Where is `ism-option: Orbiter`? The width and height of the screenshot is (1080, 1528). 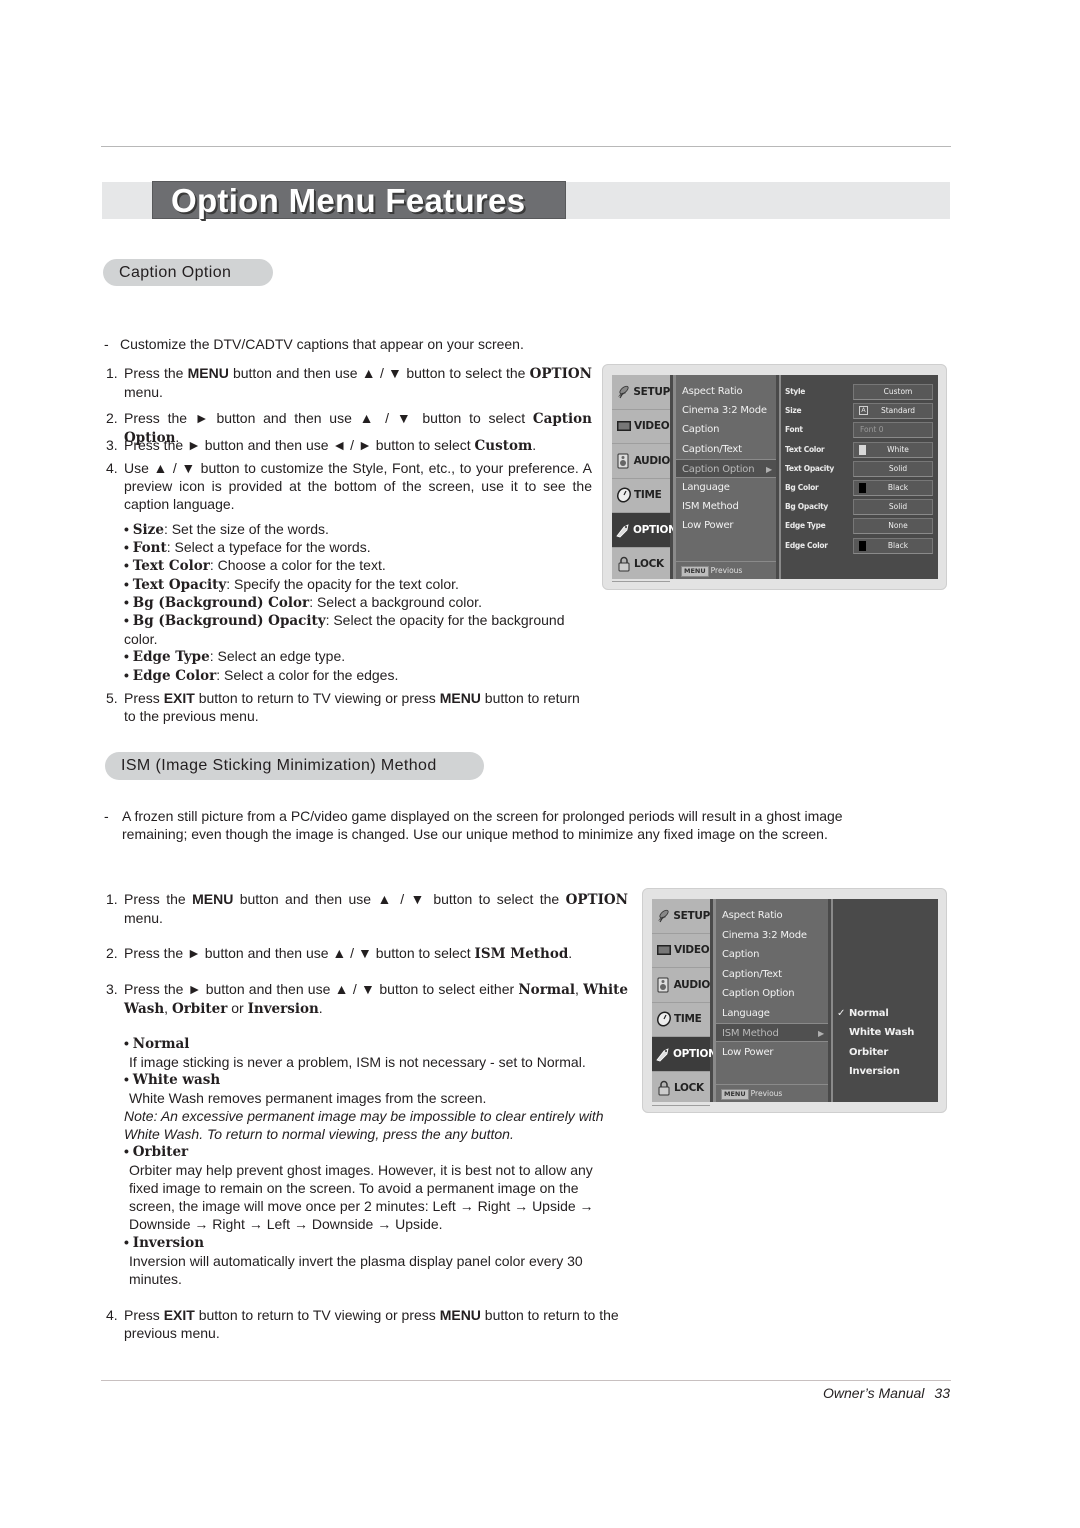 ism-option: Orbiter is located at coordinates (868, 1052).